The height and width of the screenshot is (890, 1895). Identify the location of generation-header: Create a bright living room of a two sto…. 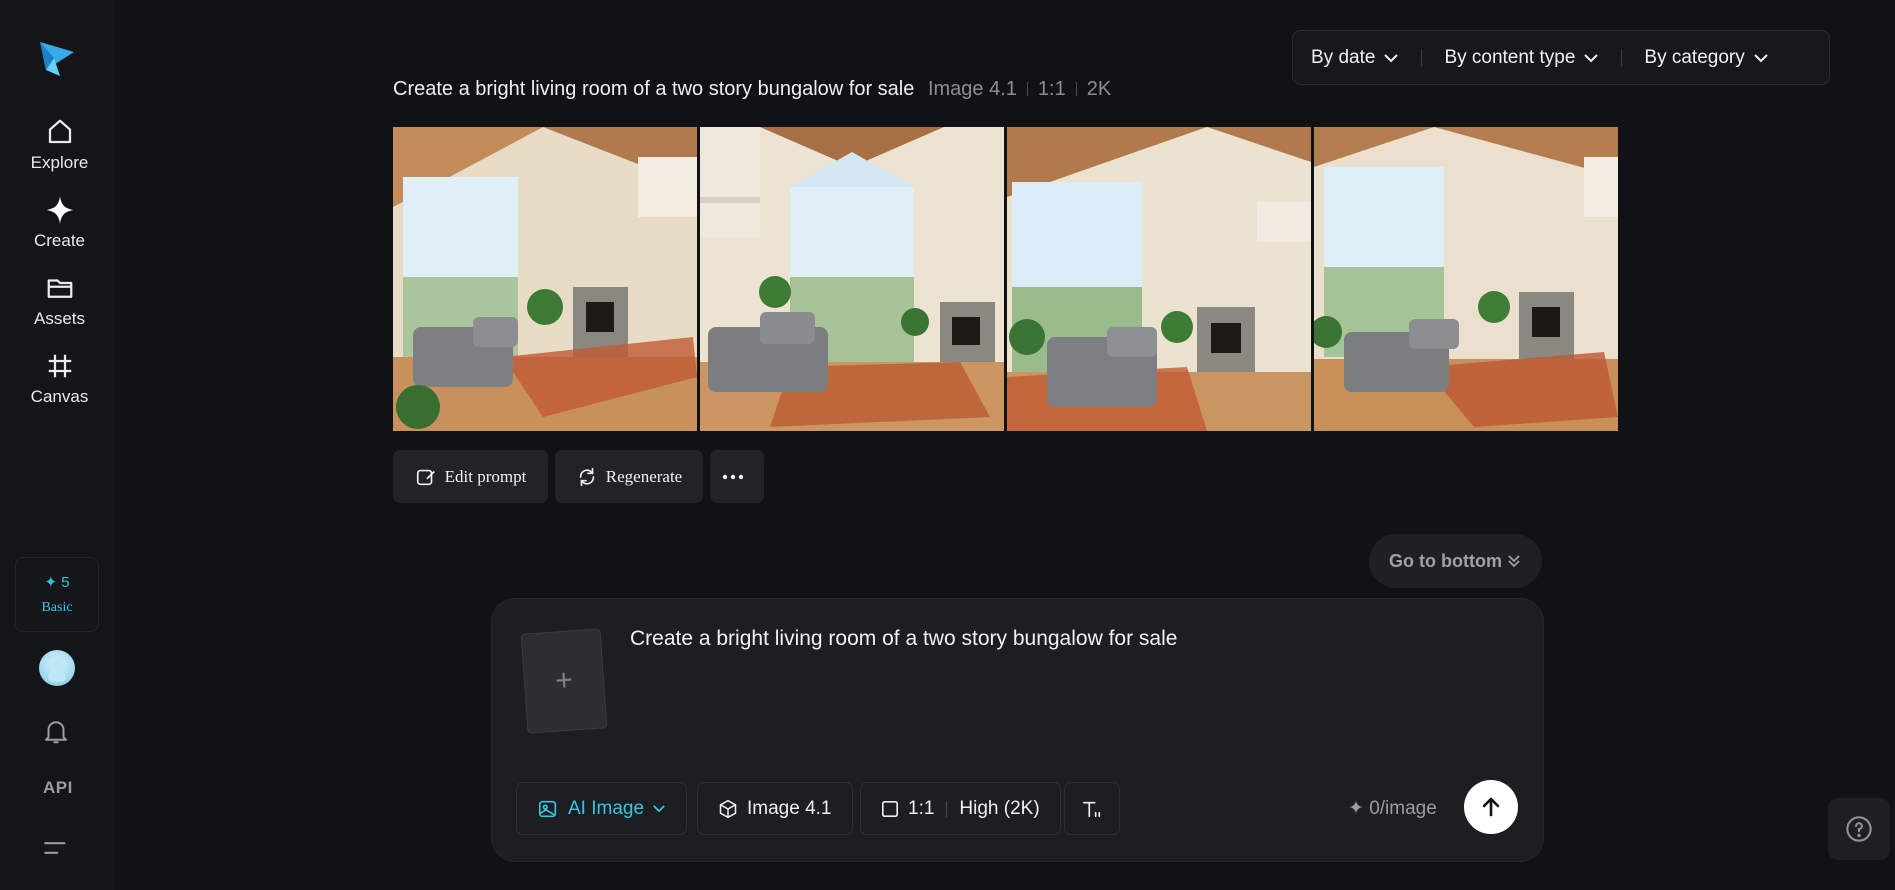
(752, 89).